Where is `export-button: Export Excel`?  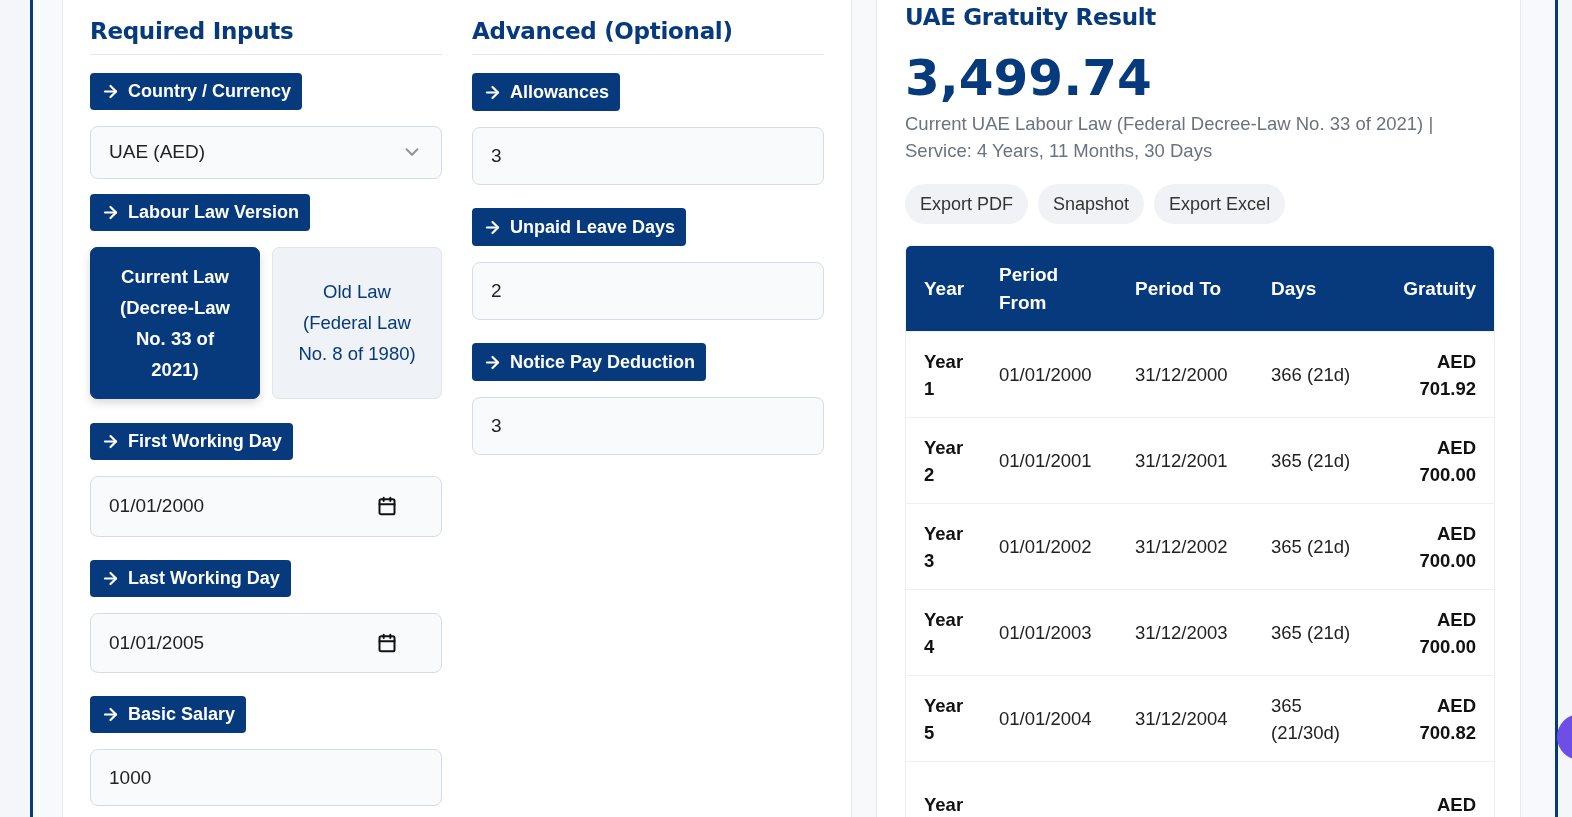 export-button: Export Excel is located at coordinates (1220, 204).